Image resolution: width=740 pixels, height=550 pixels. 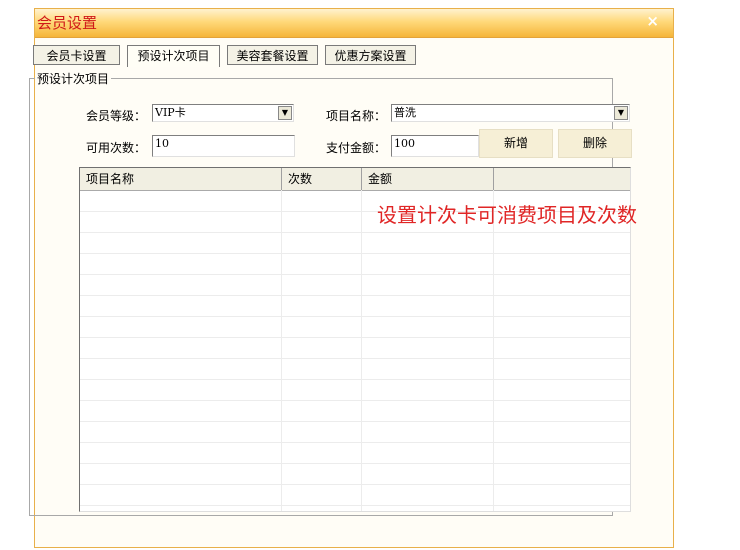 I want to click on member-level-select: VIP卡 ▼, so click(x=223, y=113).